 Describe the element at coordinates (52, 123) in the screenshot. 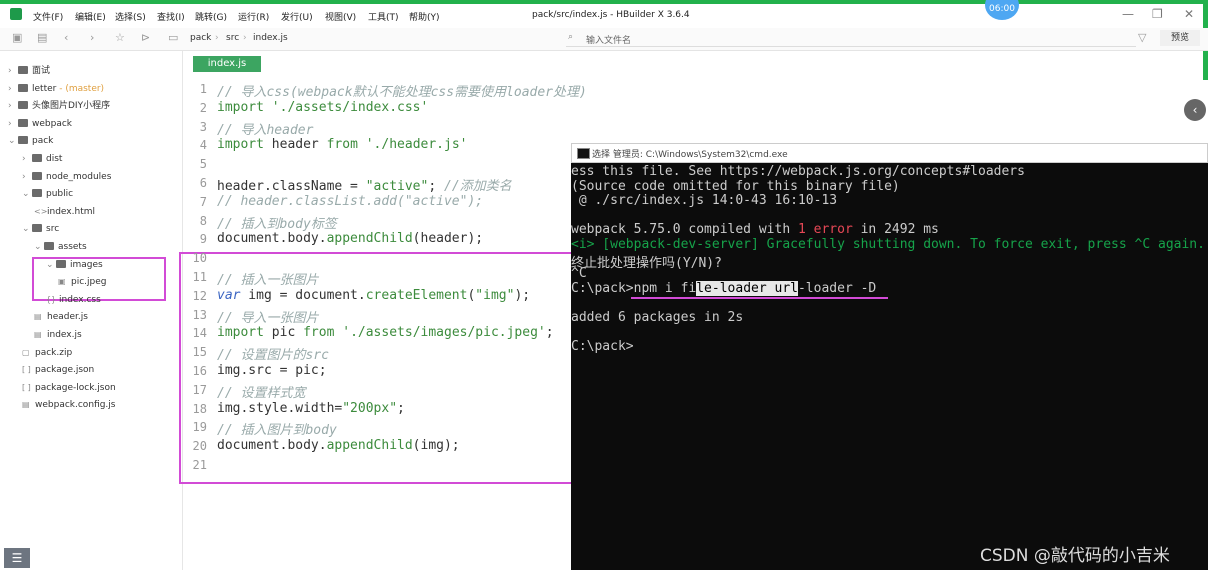

I see `tree-item-label: webpack` at that location.